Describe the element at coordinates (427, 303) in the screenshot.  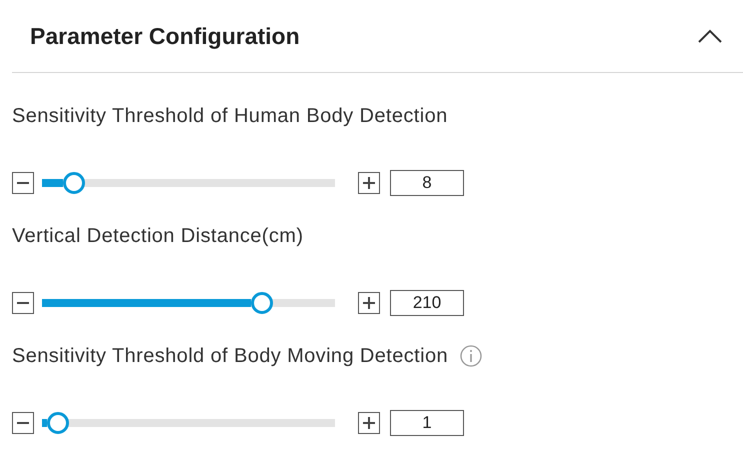
I see `value-field: 210` at that location.